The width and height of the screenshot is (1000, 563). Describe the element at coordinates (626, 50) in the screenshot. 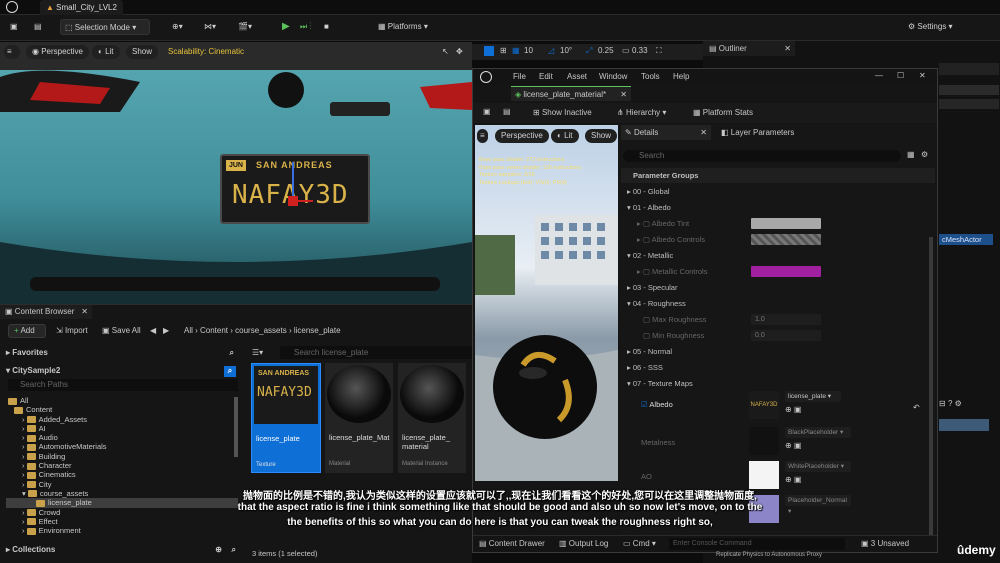

I see `camera-speed-icon: ▭` at that location.